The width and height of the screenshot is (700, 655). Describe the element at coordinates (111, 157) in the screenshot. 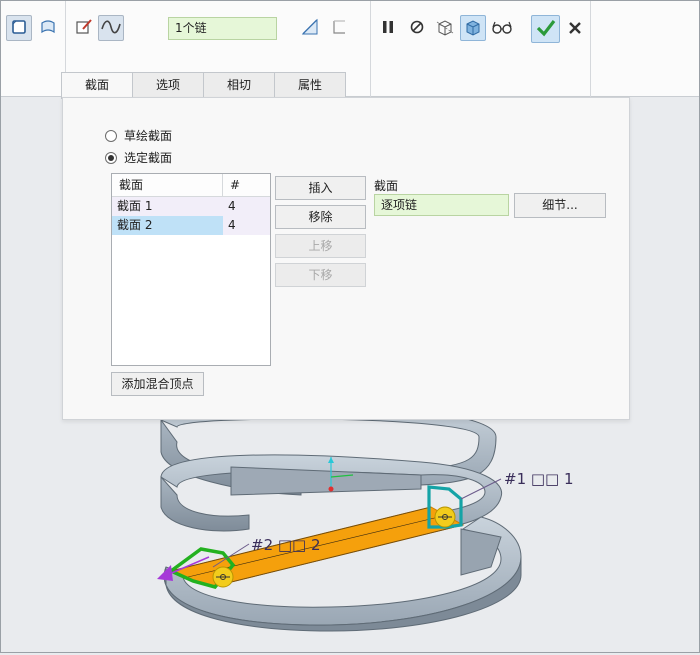

I see `radio-circle-selected` at that location.